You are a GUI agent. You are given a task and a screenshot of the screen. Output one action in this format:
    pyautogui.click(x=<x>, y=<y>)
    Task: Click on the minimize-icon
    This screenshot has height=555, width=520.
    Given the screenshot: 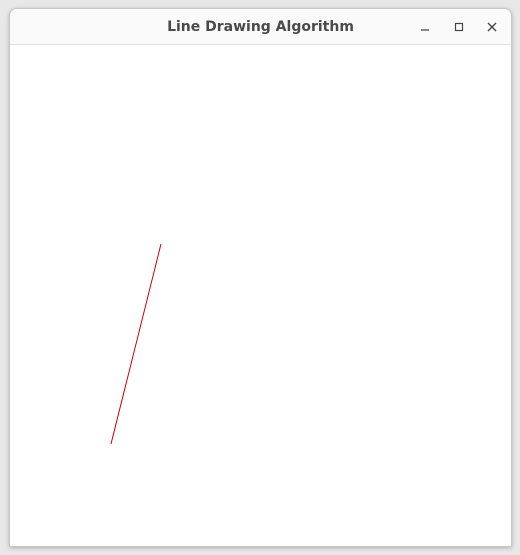 What is the action you would take?
    pyautogui.click(x=425, y=30)
    